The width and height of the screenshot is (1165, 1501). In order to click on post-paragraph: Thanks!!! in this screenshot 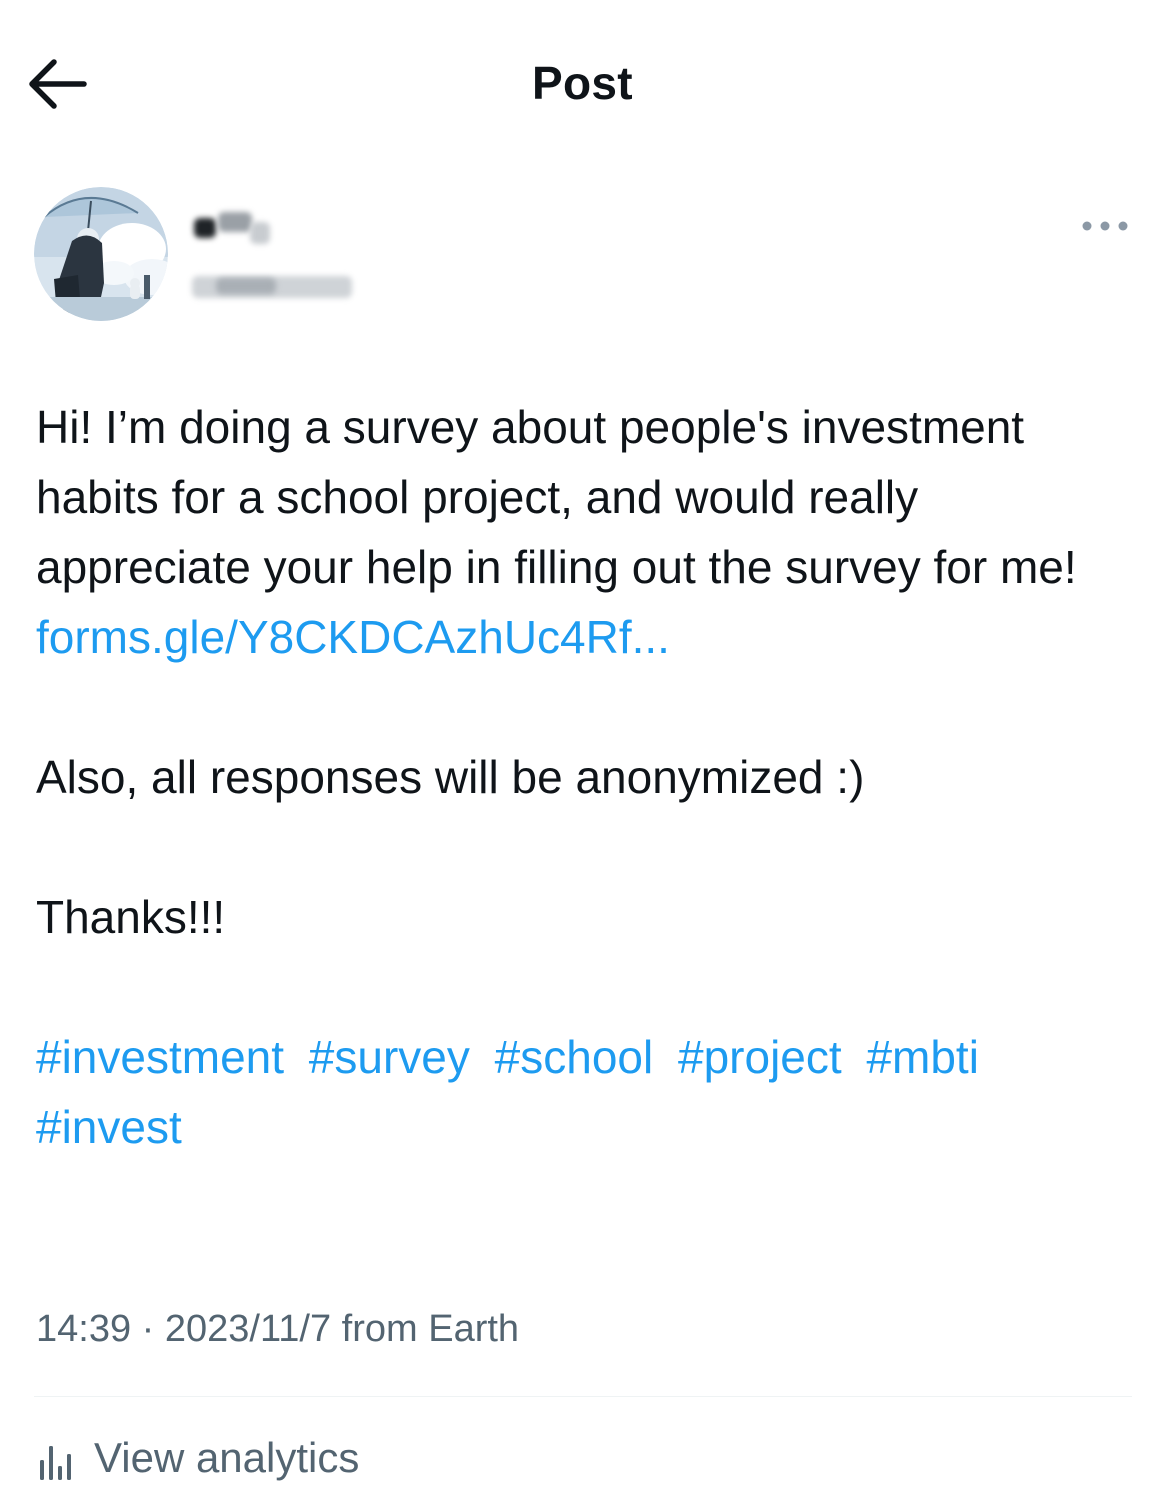, I will do `click(131, 917)`.